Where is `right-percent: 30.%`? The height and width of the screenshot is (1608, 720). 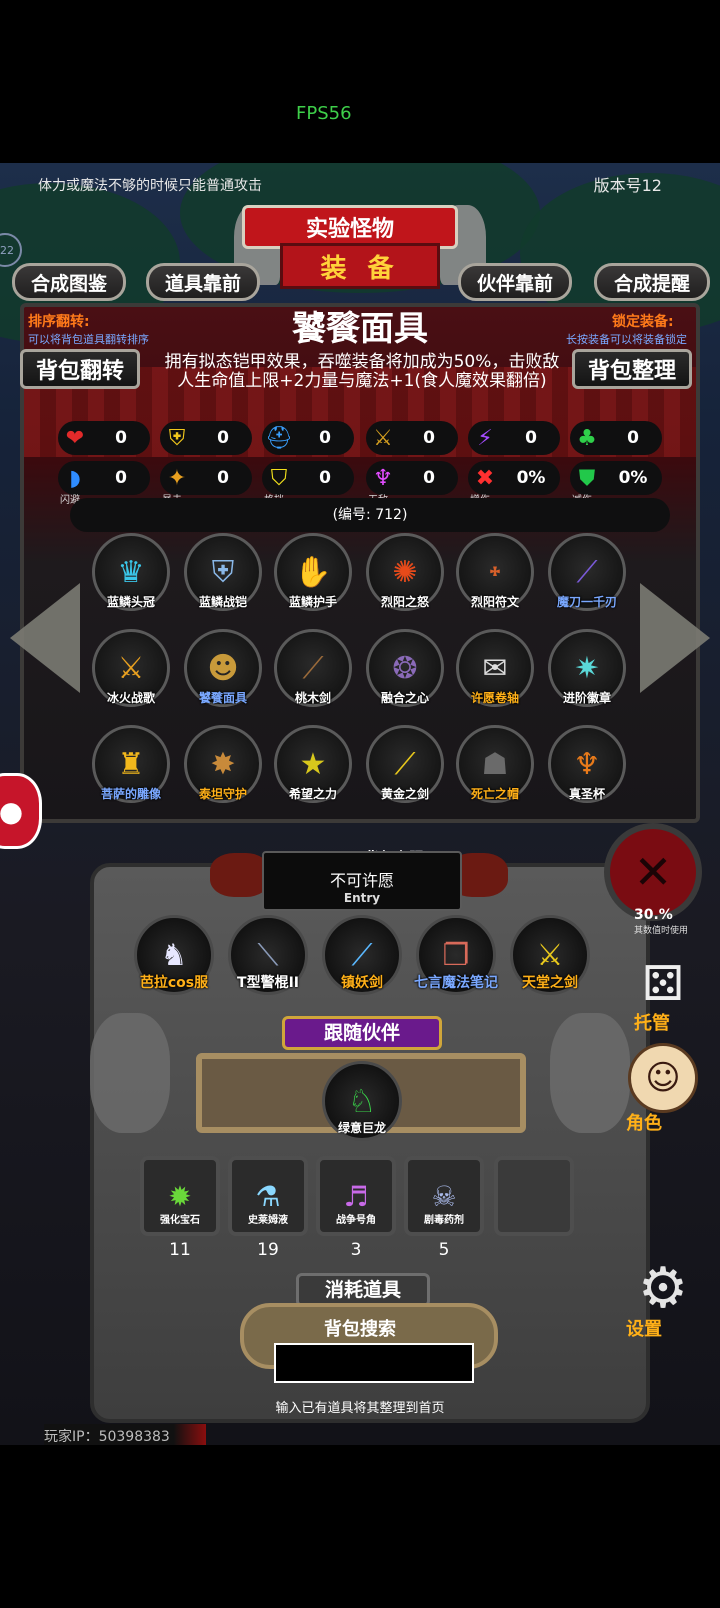 right-percent: 30.% is located at coordinates (653, 915).